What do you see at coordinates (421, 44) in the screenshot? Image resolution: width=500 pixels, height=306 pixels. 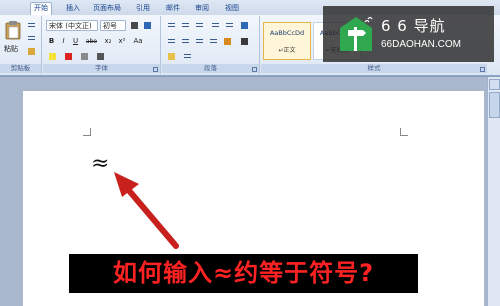 I see `watermark-url: 66DAOHAN.COM` at bounding box center [421, 44].